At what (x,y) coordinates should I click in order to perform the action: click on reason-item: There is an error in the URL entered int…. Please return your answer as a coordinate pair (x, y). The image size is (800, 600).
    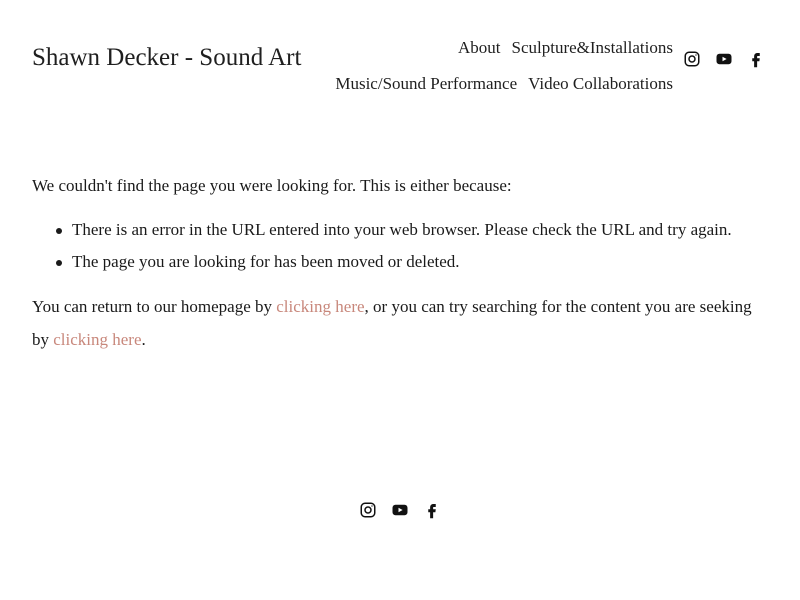
    Looking at the image, I should click on (402, 230).